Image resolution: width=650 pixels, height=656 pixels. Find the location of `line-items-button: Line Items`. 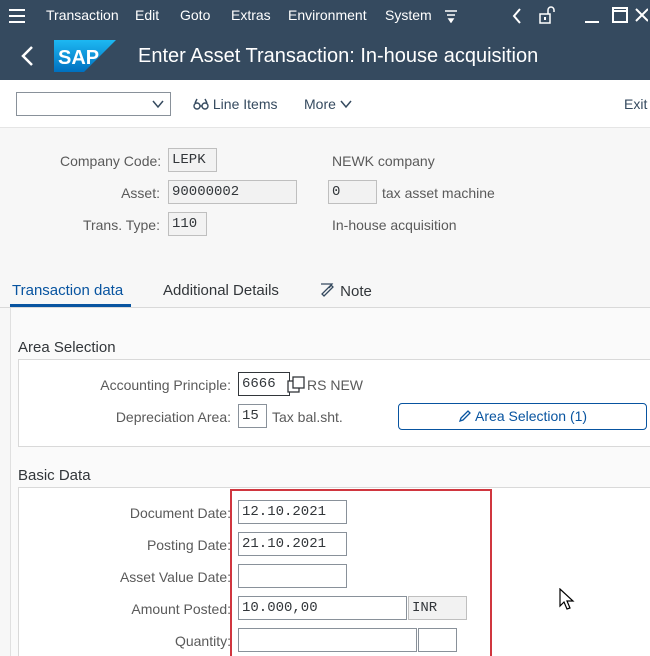

line-items-button: Line Items is located at coordinates (235, 104).